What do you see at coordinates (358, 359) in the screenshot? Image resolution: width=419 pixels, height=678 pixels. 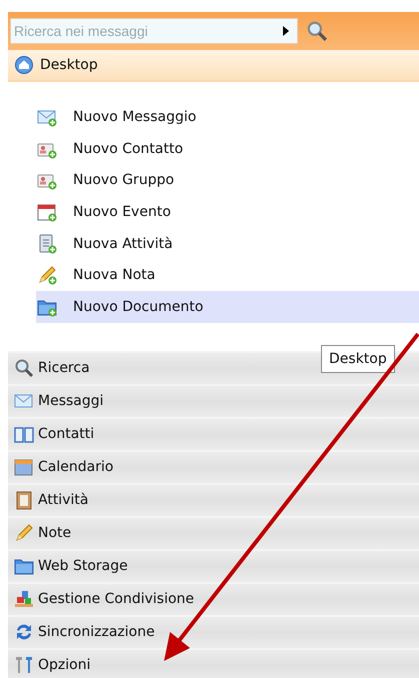 I see `tooltip: Desktop` at bounding box center [358, 359].